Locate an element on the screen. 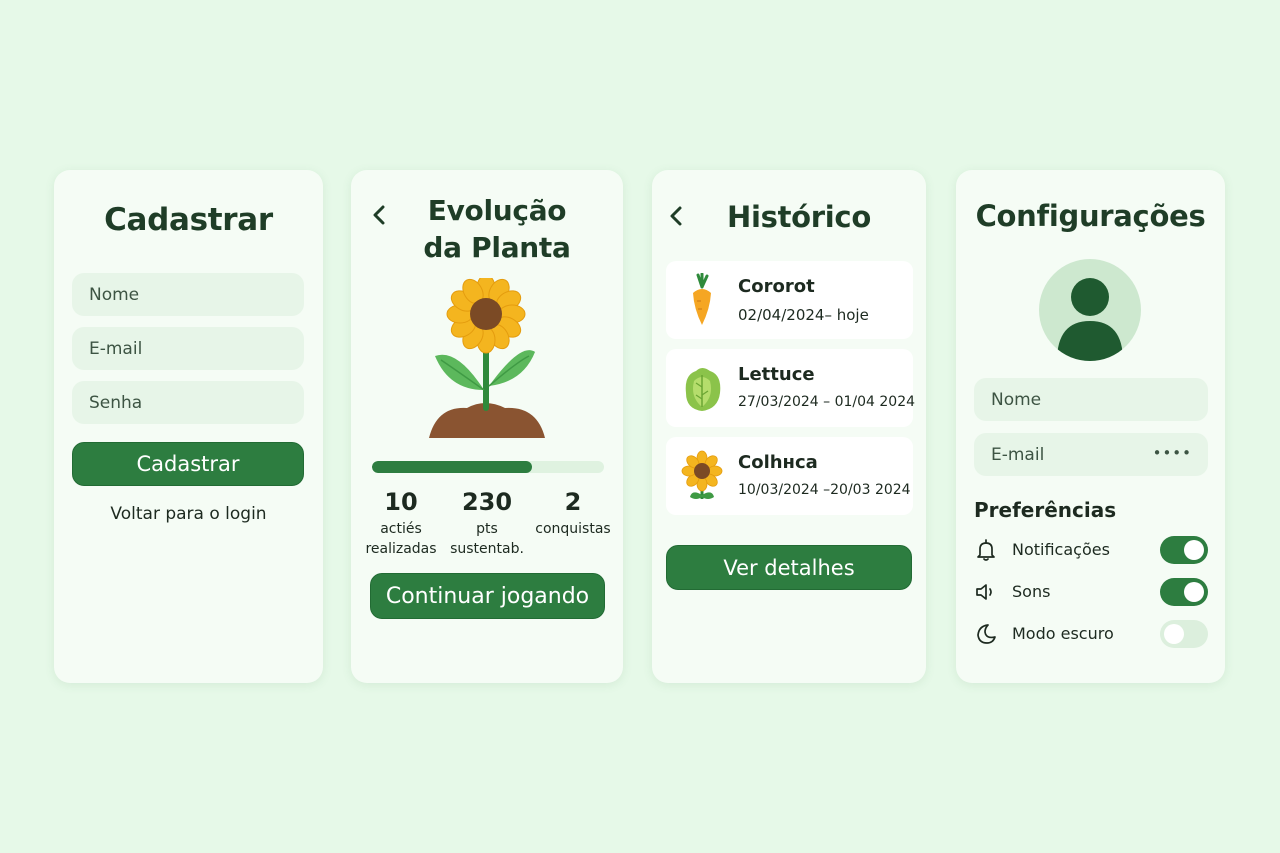 This screenshot has height=853, width=1280. stat-points-label1: pts is located at coordinates (487, 529).